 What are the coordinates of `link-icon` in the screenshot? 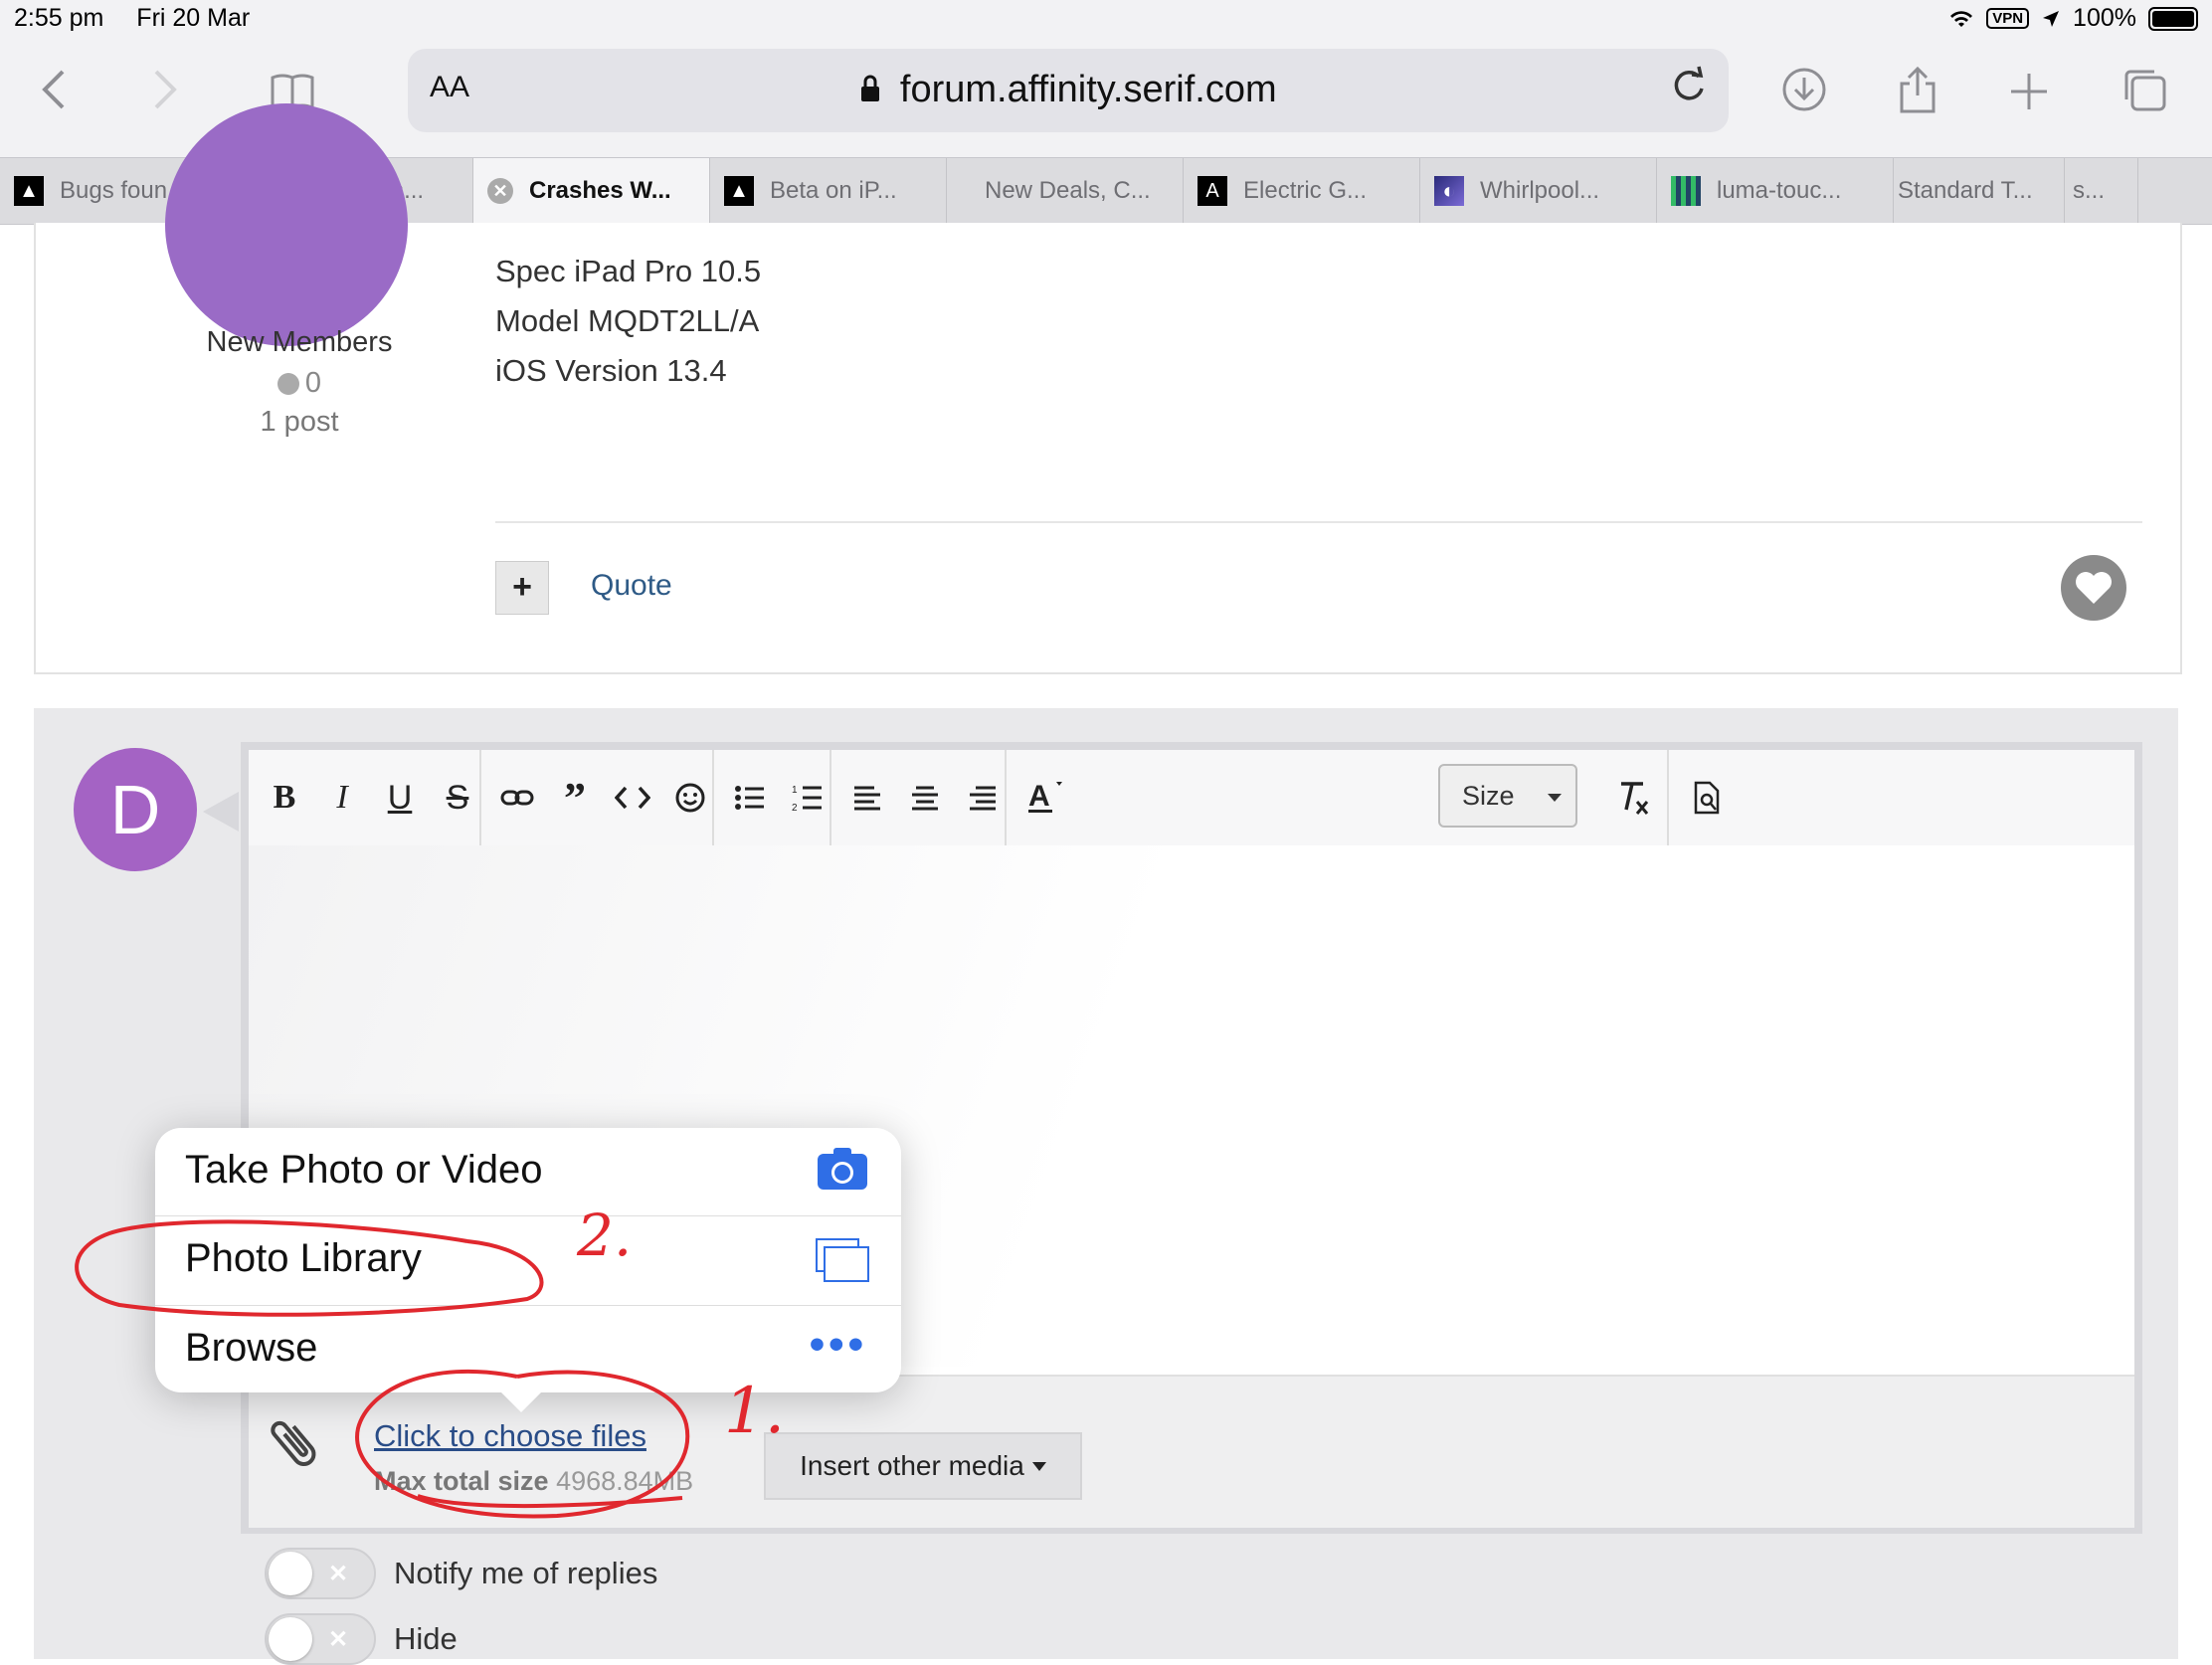 It's located at (517, 798).